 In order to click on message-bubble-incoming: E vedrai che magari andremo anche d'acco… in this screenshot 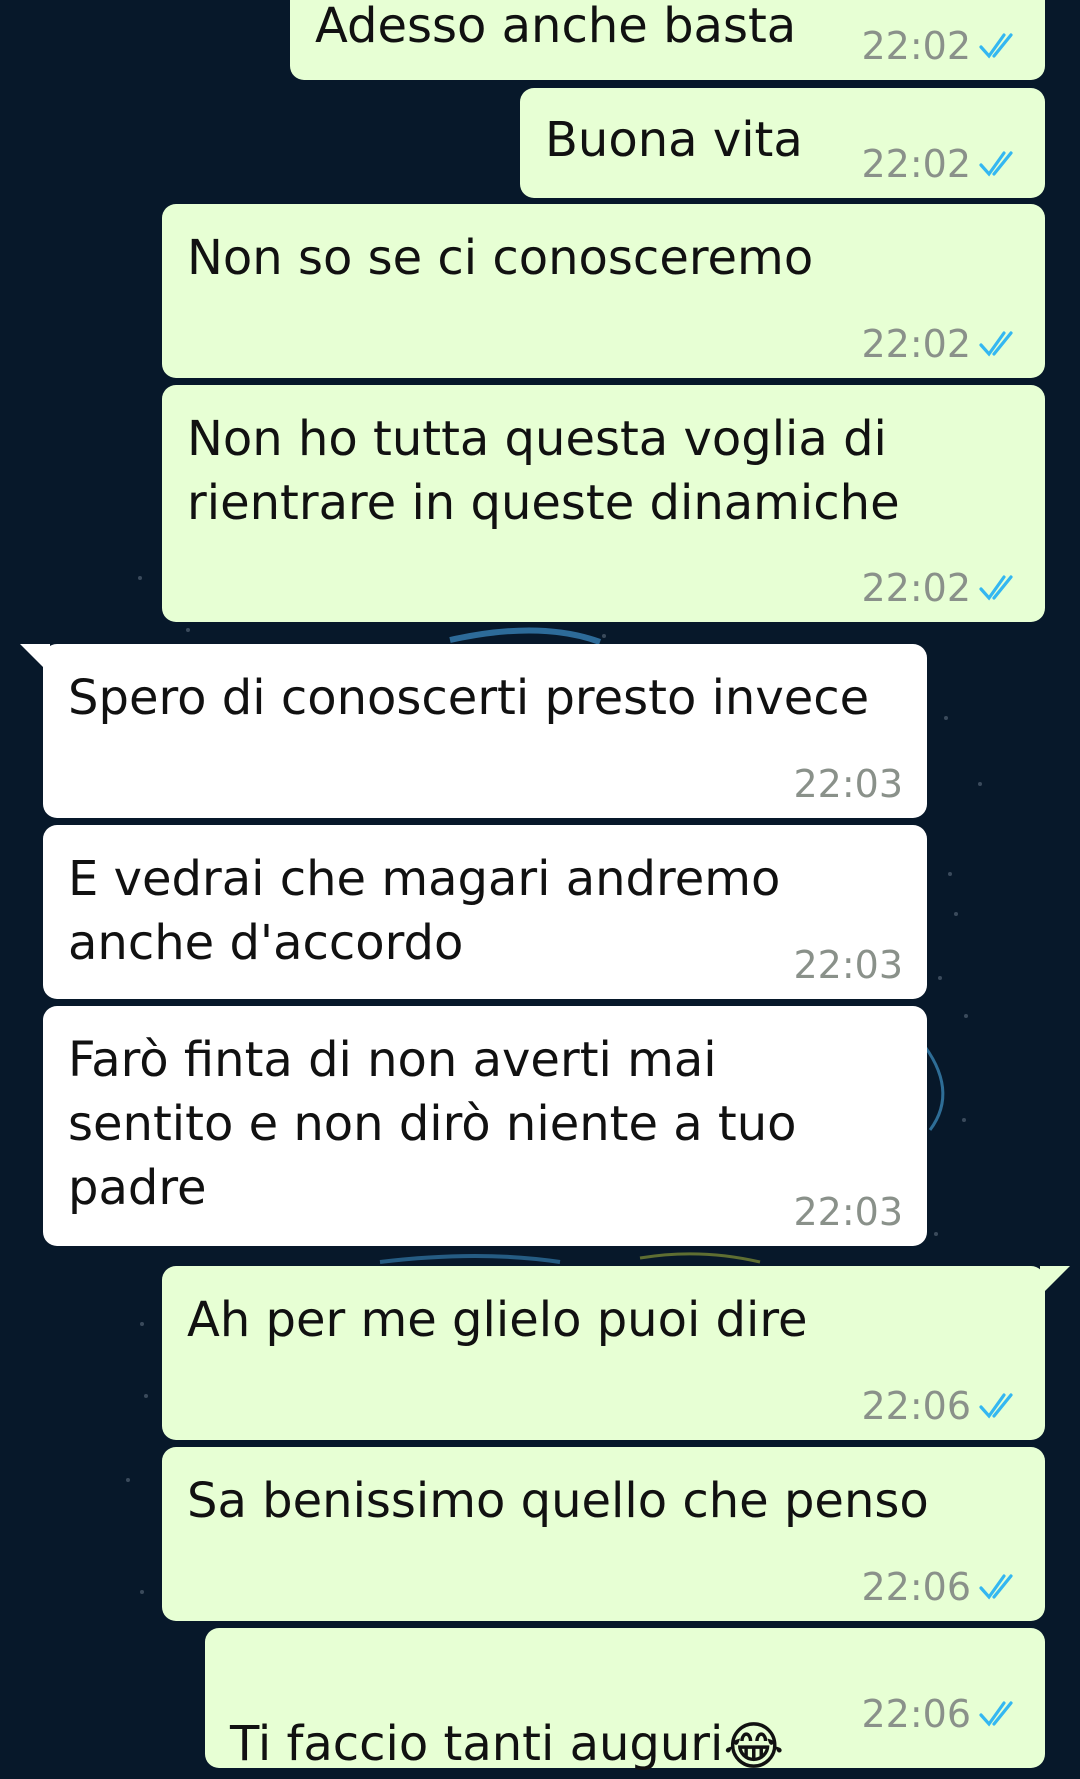, I will do `click(485, 912)`.